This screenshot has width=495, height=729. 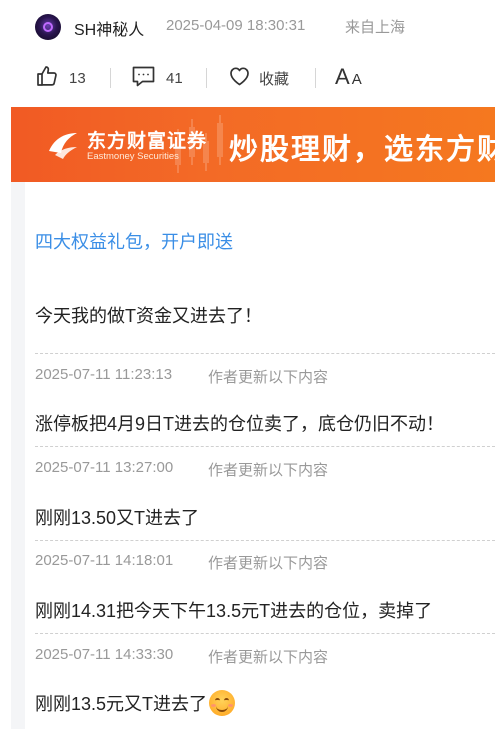 What do you see at coordinates (134, 241) in the screenshot?
I see `promo-link: 四大权益礼包，开户即送` at bounding box center [134, 241].